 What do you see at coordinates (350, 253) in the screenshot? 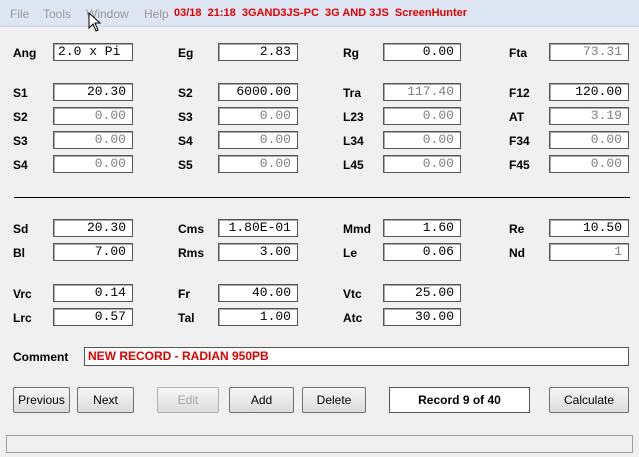
I see `label-le: Le` at bounding box center [350, 253].